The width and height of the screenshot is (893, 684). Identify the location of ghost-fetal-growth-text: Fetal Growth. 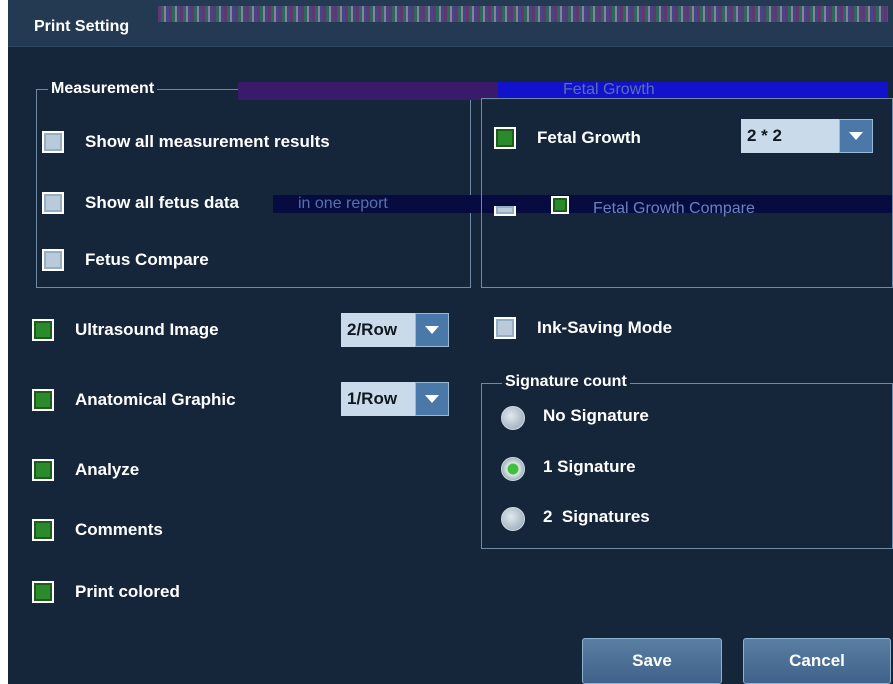
(609, 89).